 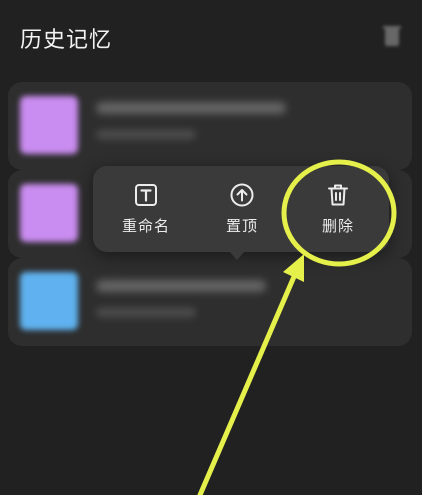 What do you see at coordinates (145, 226) in the screenshot?
I see `rename-label: 重命名` at bounding box center [145, 226].